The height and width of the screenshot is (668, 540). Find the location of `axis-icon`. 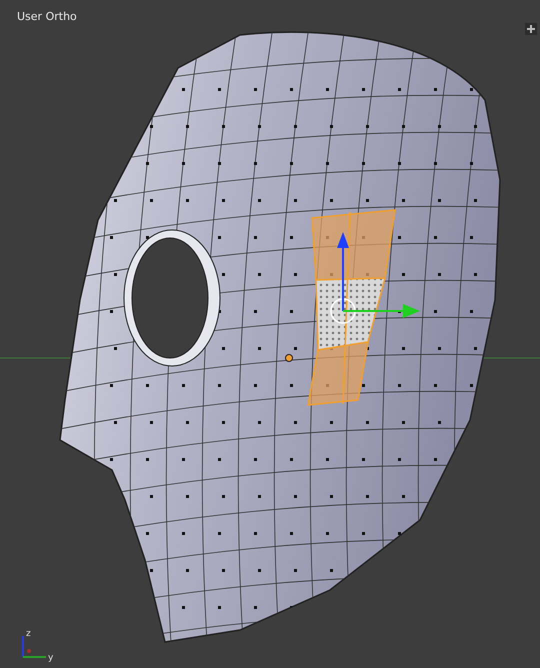

axis-icon is located at coordinates (34, 647).